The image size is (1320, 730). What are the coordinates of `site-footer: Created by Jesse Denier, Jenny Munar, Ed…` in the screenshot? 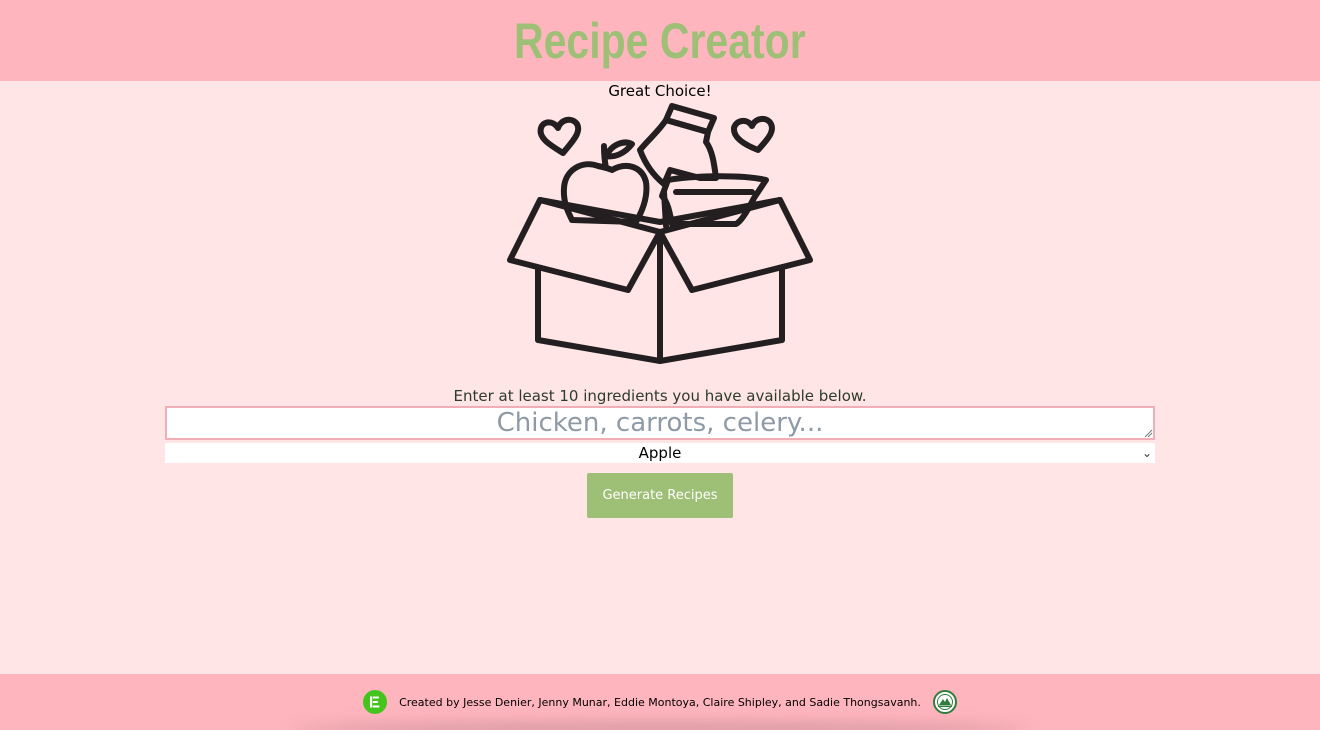 It's located at (660, 702).